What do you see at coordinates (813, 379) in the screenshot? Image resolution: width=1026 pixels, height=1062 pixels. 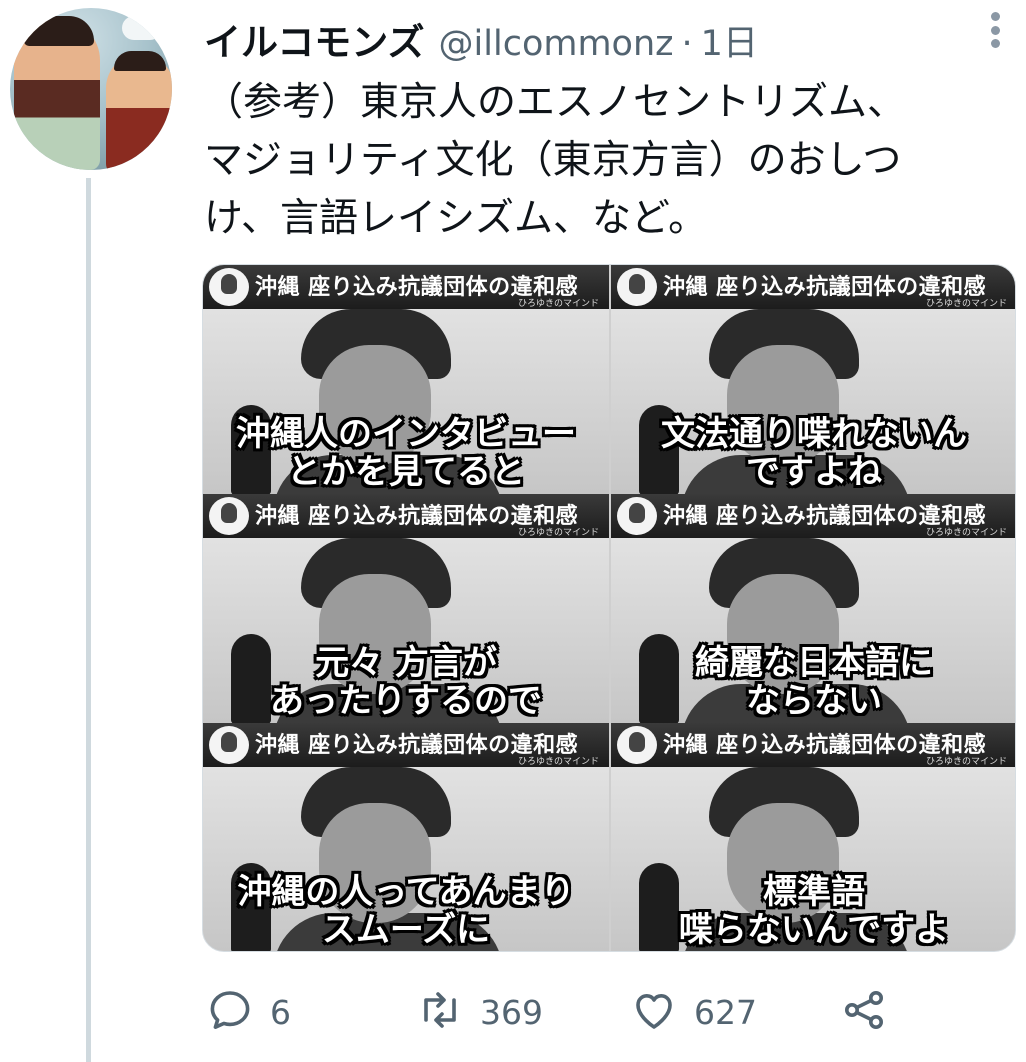 I see `media-panel: 沖縄 座り込み抗議団体の違和感 ひろゆきのマインド 文法通り喋れないん ですよね` at bounding box center [813, 379].